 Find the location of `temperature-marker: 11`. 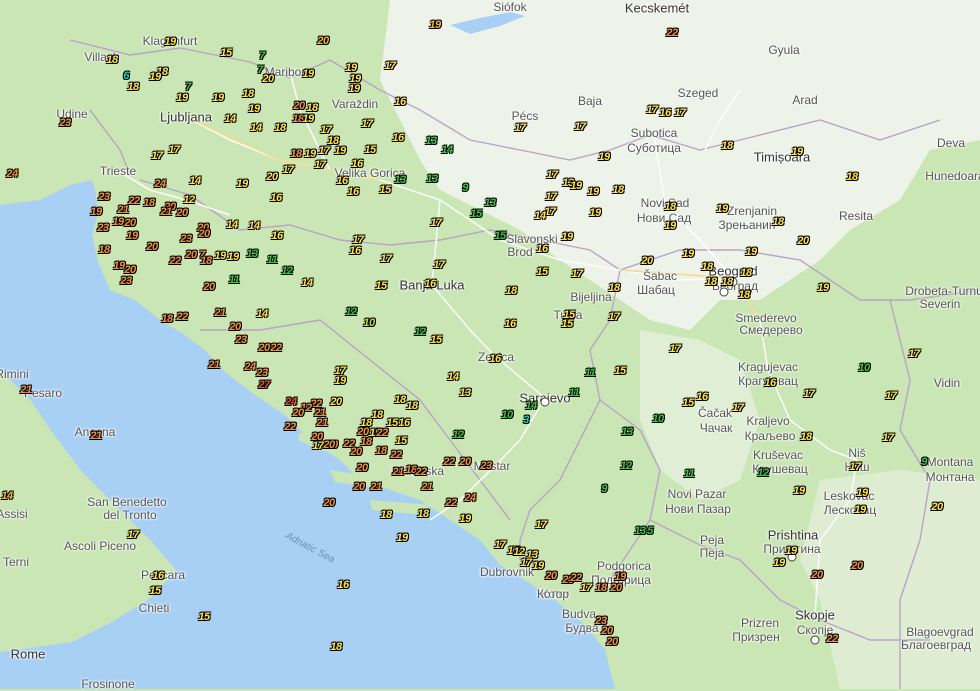

temperature-marker: 11 is located at coordinates (272, 260).